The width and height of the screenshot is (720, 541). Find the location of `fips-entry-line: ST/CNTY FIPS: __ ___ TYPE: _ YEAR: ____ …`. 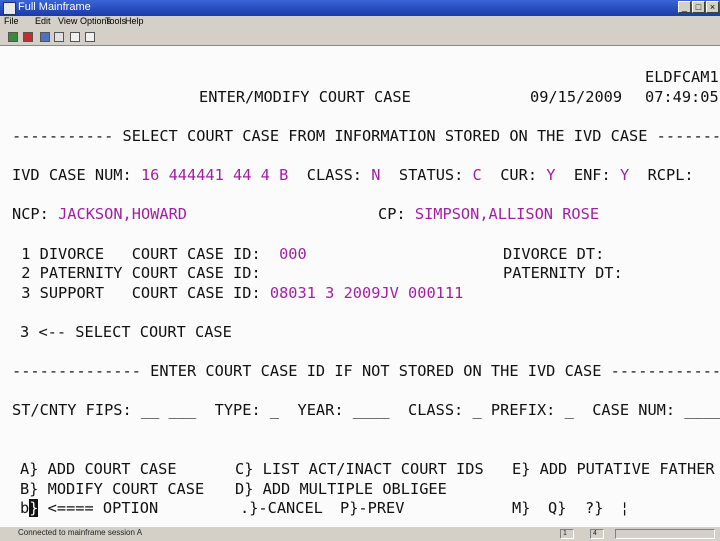

fips-entry-line: ST/CNTY FIPS: __ ___ TYPE: _ YEAR: ____ … is located at coordinates (366, 410).